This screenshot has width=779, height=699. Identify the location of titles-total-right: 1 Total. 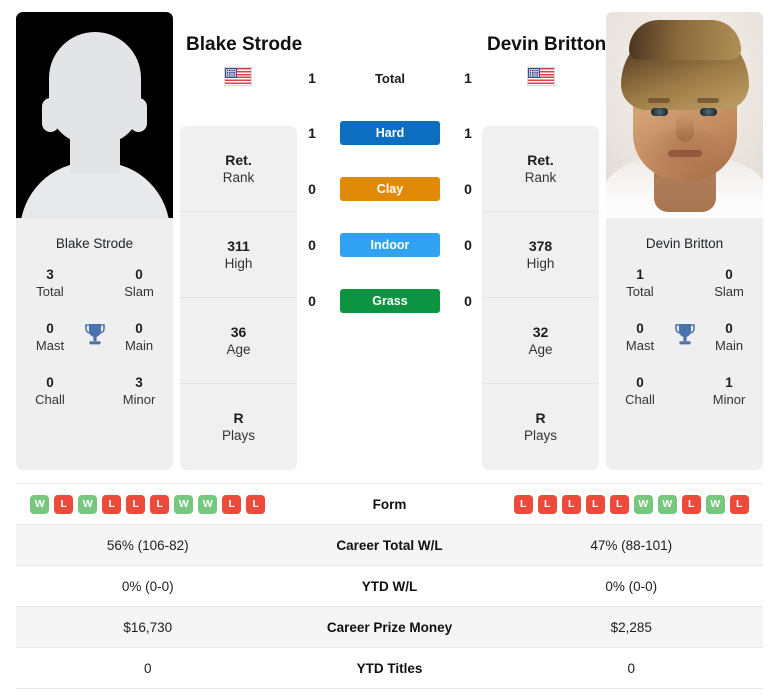
(640, 283).